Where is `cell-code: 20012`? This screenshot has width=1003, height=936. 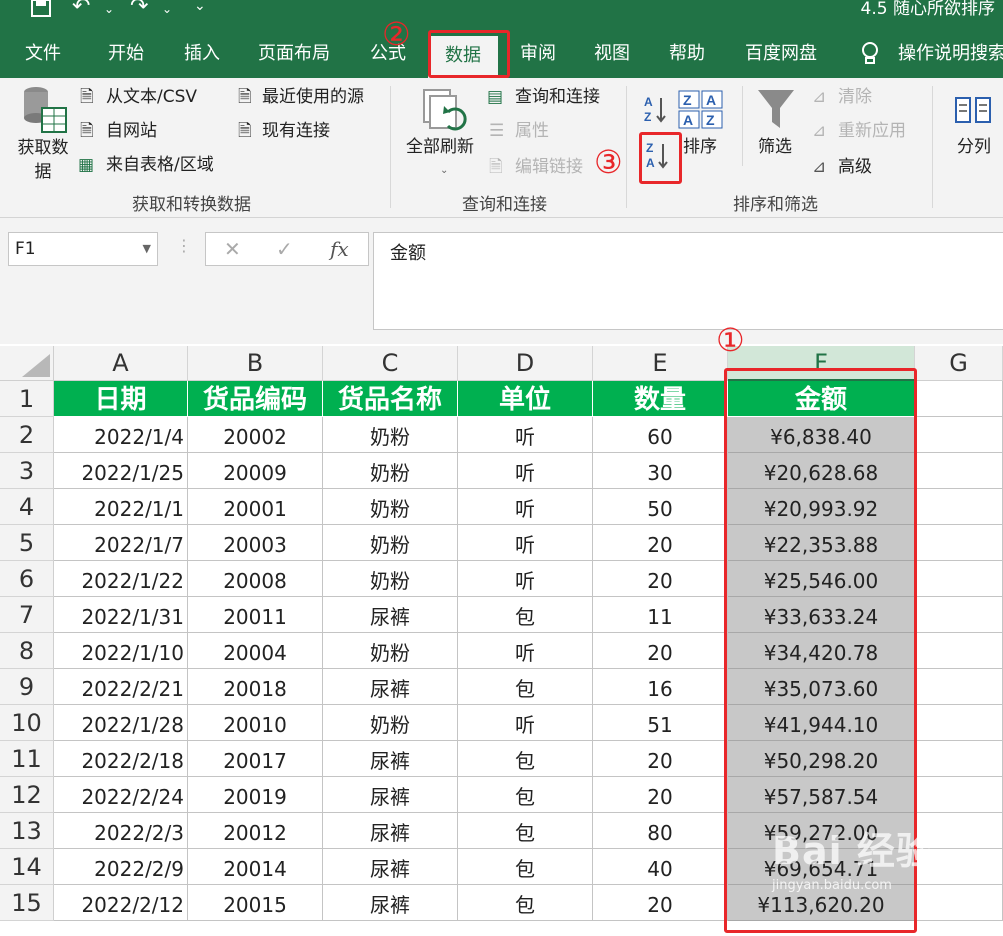 cell-code: 20012 is located at coordinates (255, 831).